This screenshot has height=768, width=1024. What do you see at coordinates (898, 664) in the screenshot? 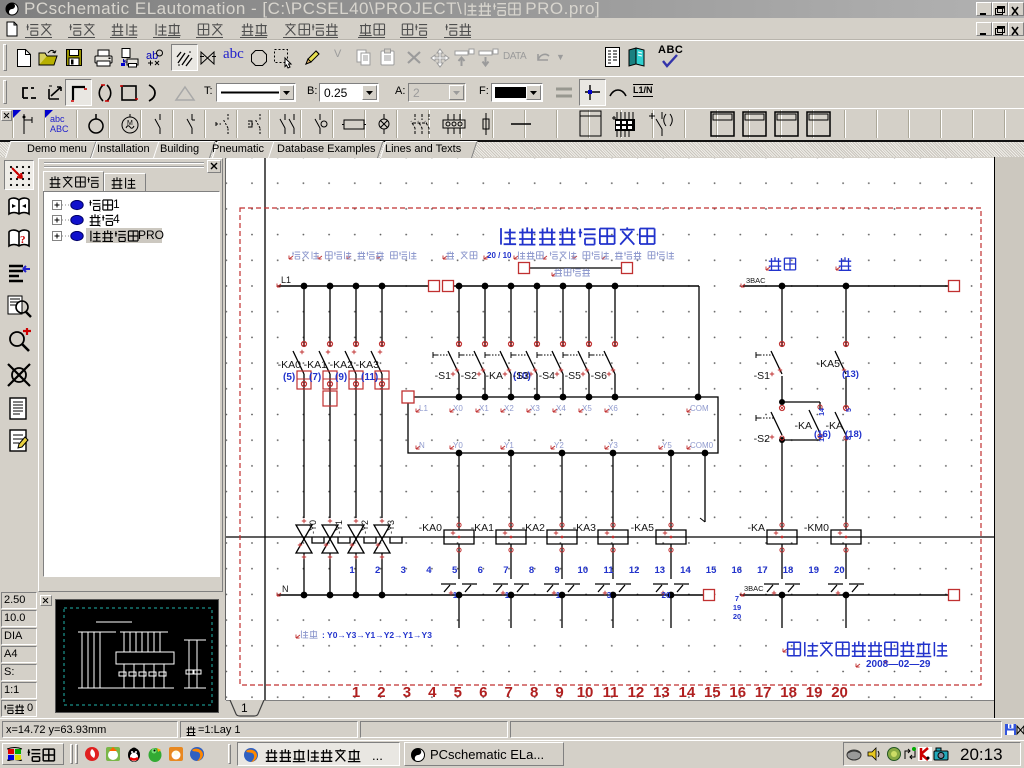
I see `svg-text: 2008—02—29` at bounding box center [898, 664].